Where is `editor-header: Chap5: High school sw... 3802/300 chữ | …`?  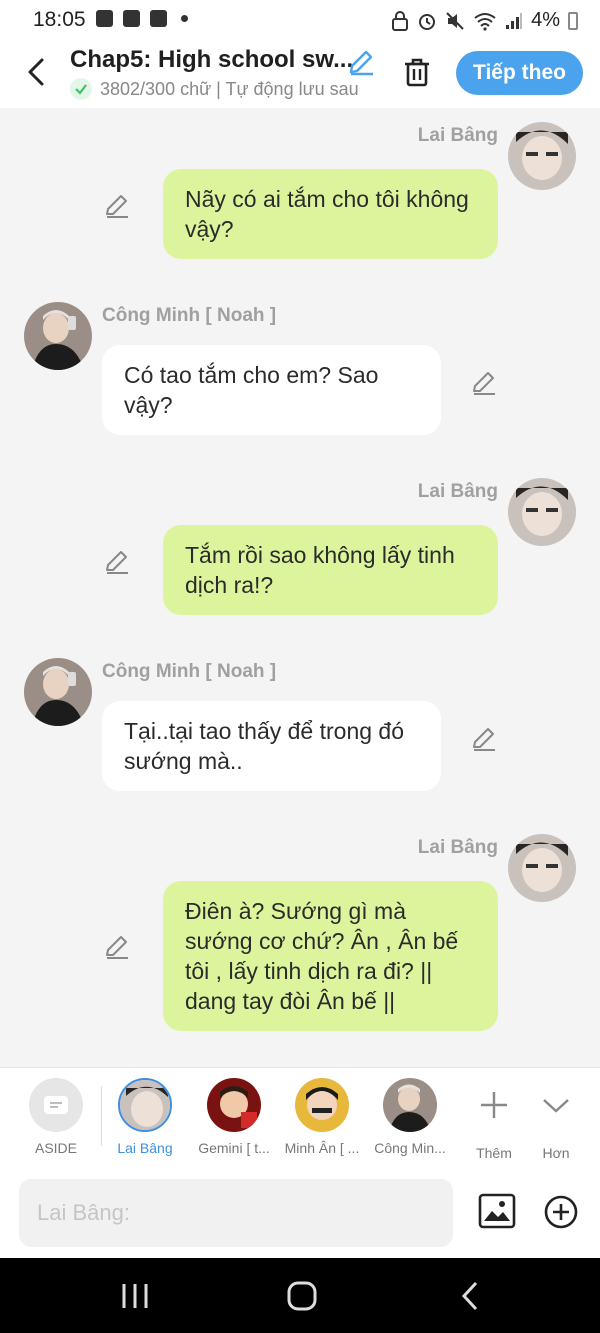 editor-header: Chap5: High school sw... 3802/300 chữ | … is located at coordinates (300, 75).